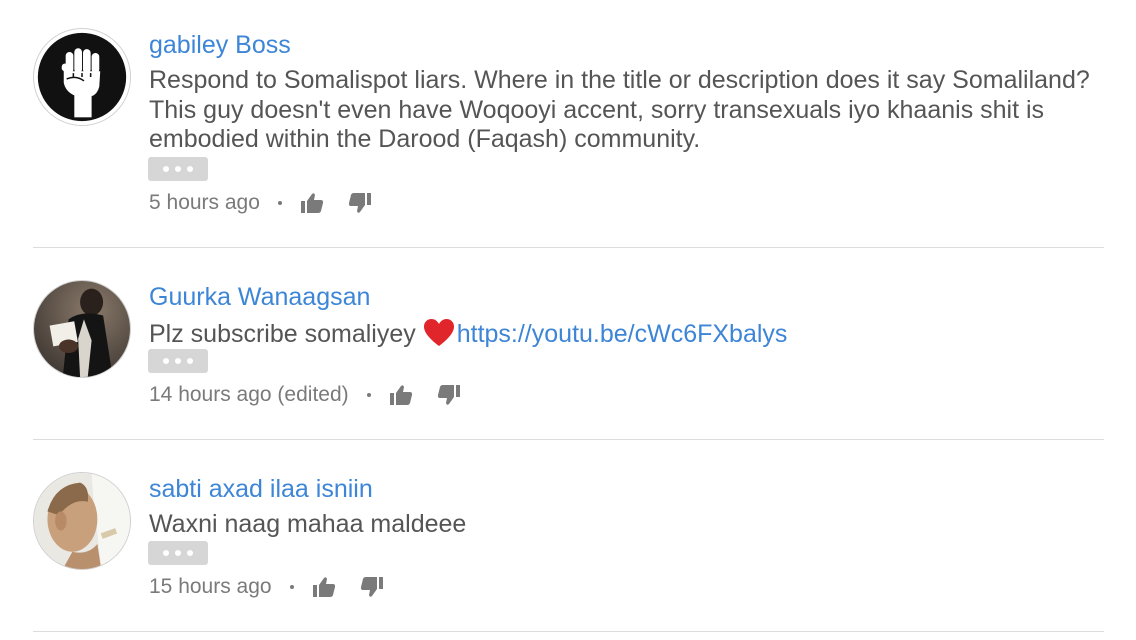 This screenshot has width=1136, height=640. I want to click on comment-meta: 5 hours ago, so click(261, 203).